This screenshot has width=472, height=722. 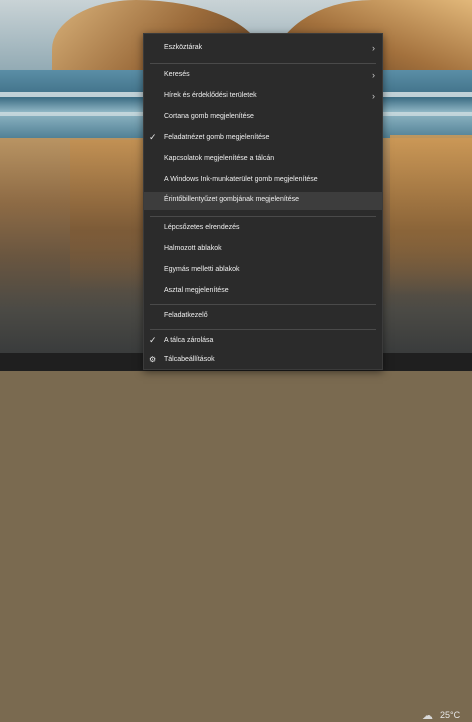 I want to click on menu-item-feladatkezelo: Feladatkezelő, so click(x=263, y=317).